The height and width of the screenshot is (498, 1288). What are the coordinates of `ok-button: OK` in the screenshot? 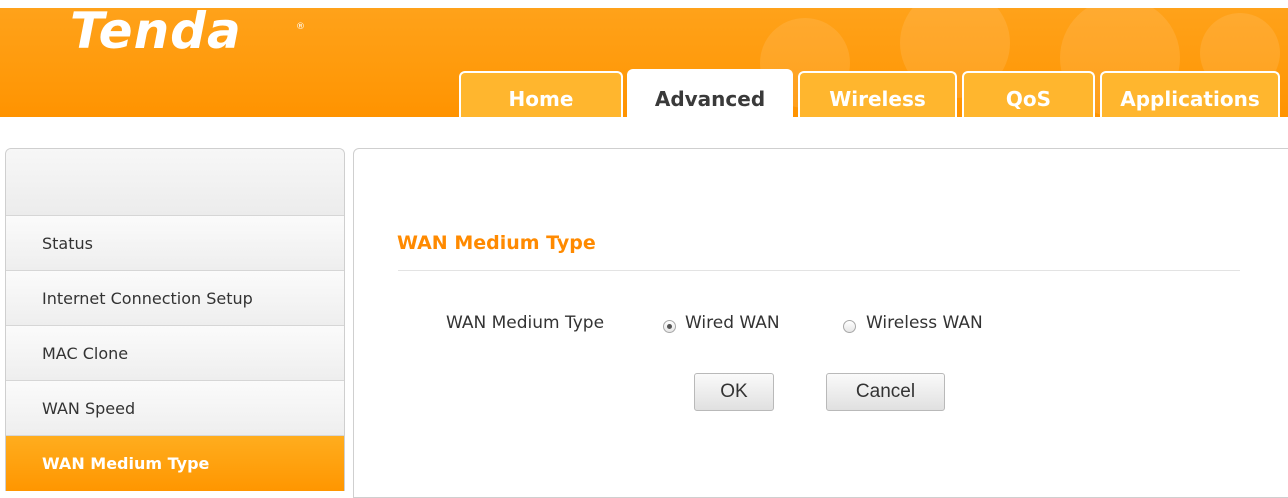 It's located at (734, 392).